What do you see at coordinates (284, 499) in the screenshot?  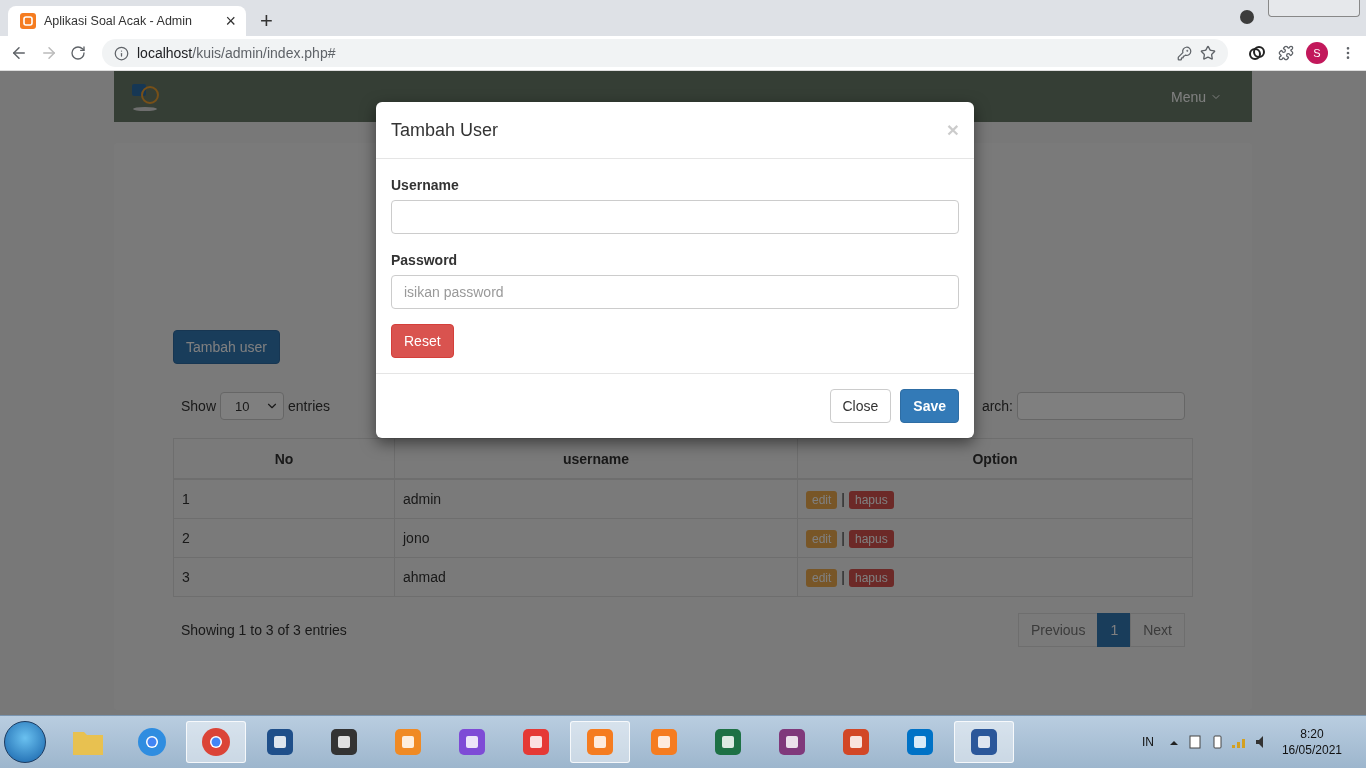 I see `table-cell: 1` at bounding box center [284, 499].